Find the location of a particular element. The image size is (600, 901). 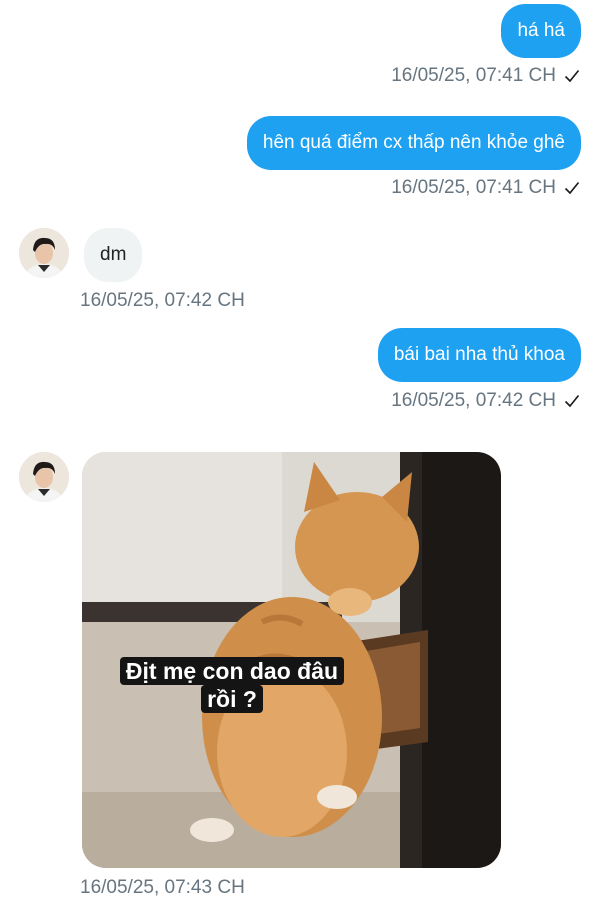

message-text: dm is located at coordinates (113, 254).